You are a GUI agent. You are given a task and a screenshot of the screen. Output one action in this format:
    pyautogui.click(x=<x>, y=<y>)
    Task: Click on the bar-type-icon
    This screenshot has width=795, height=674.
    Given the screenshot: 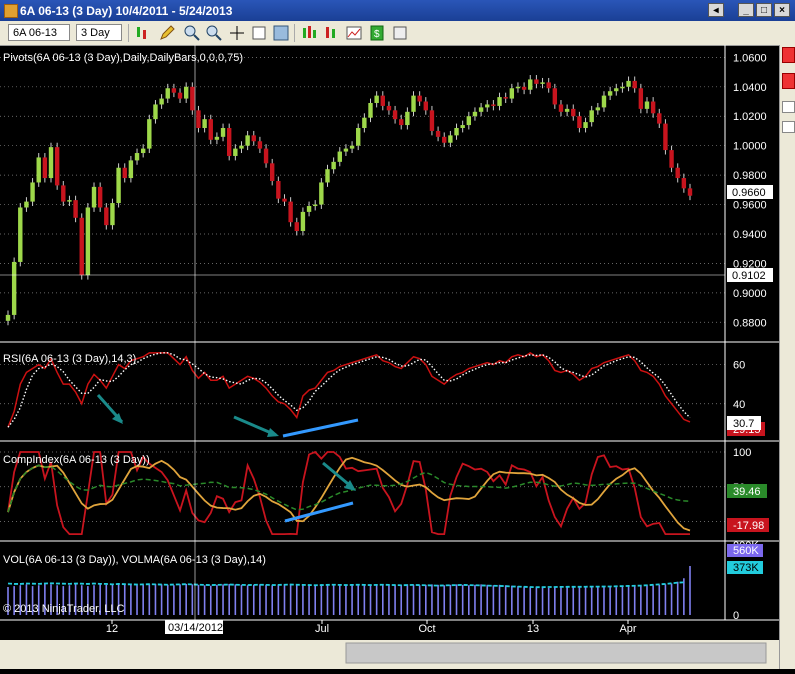 What is the action you would take?
    pyautogui.click(x=142, y=33)
    